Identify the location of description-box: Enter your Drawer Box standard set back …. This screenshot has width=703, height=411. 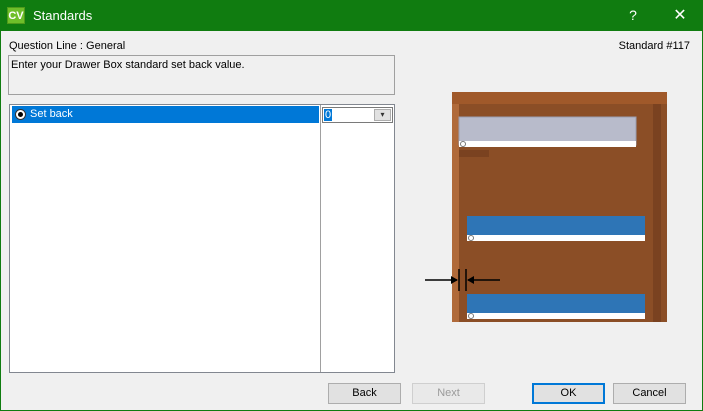
(201, 75).